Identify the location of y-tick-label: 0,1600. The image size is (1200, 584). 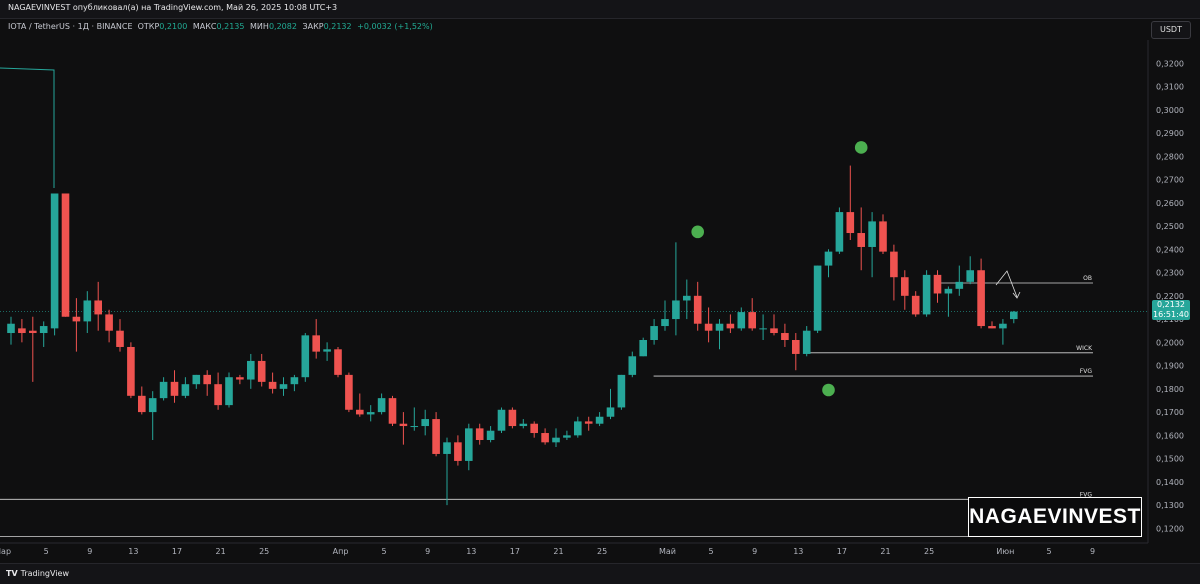
(1170, 435).